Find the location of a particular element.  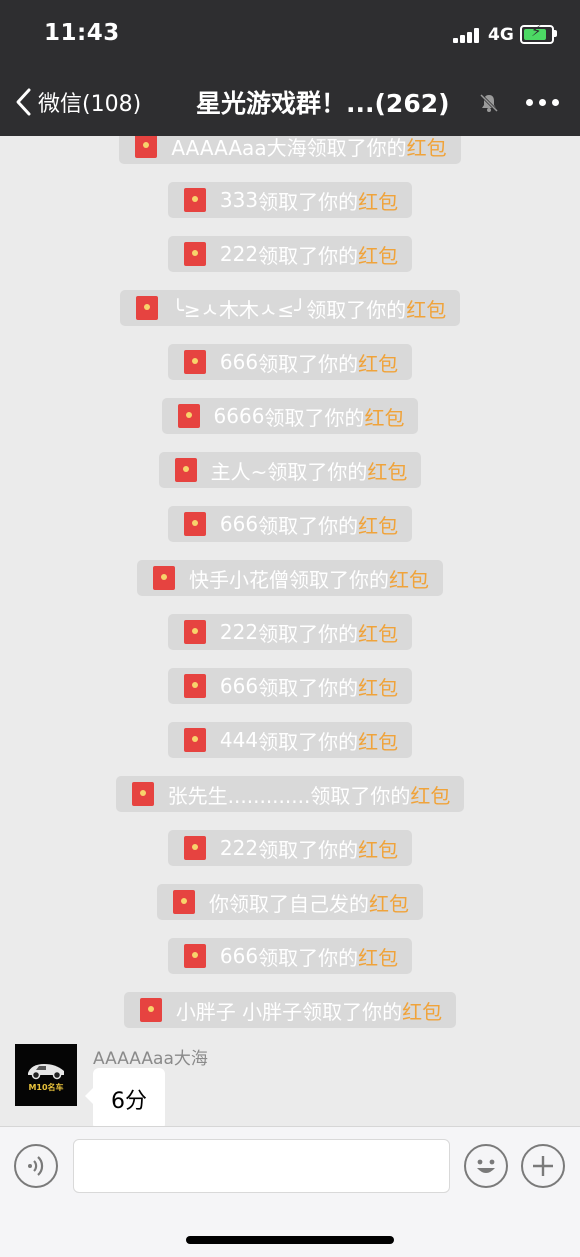

red-packet-notice: 6666 领取了你的 红包 is located at coordinates (290, 416).